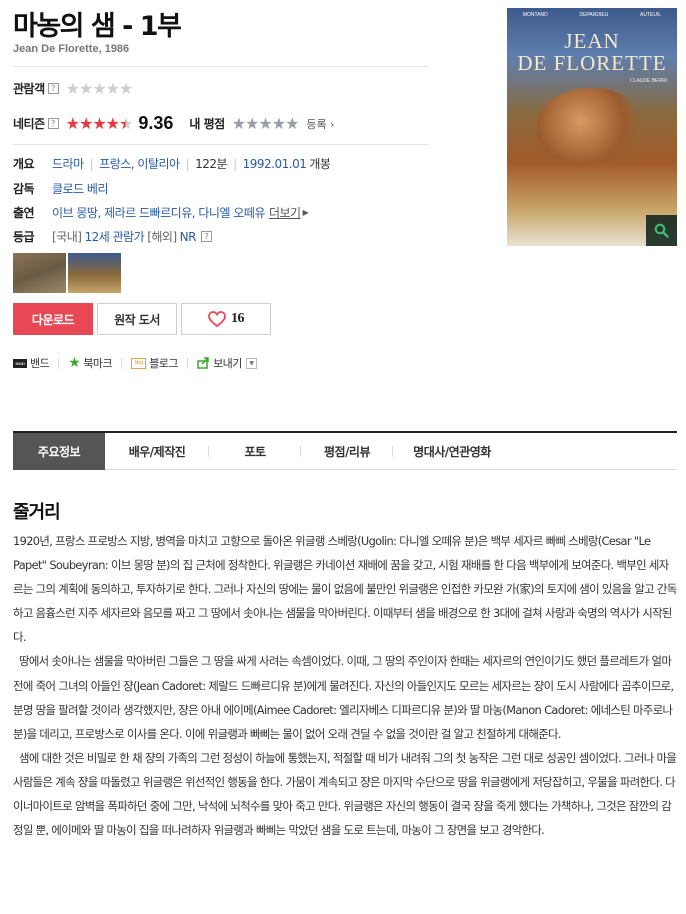  I want to click on blog-label: 블로그, so click(164, 363).